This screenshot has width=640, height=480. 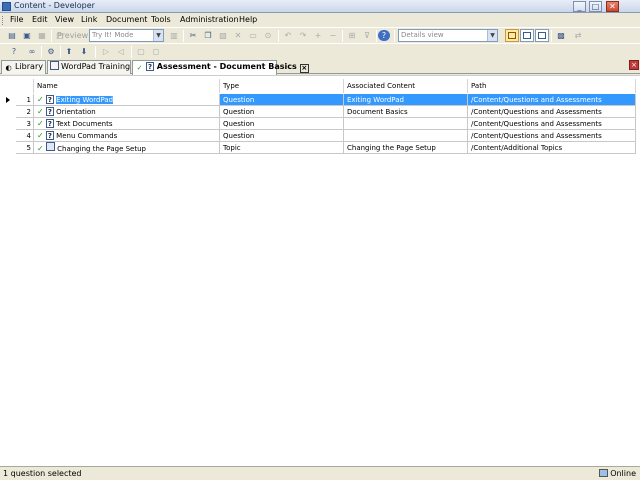 What do you see at coordinates (84, 51) in the screenshot?
I see `move-down-icon: ⬇` at bounding box center [84, 51].